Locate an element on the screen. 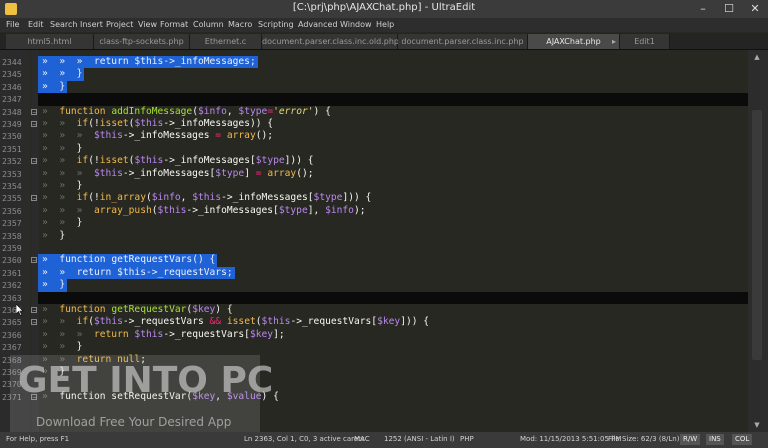 The height and width of the screenshot is (448, 768). menu-column: Column is located at coordinates (208, 24).